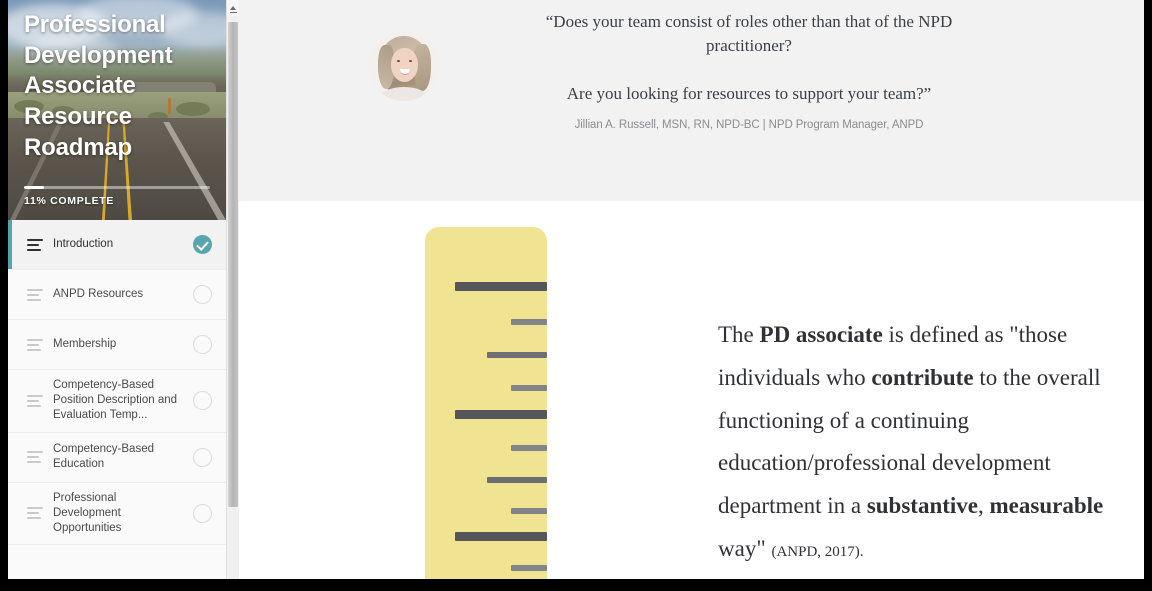  Describe the element at coordinates (486, 403) in the screenshot. I see `ruler-graphic` at that location.